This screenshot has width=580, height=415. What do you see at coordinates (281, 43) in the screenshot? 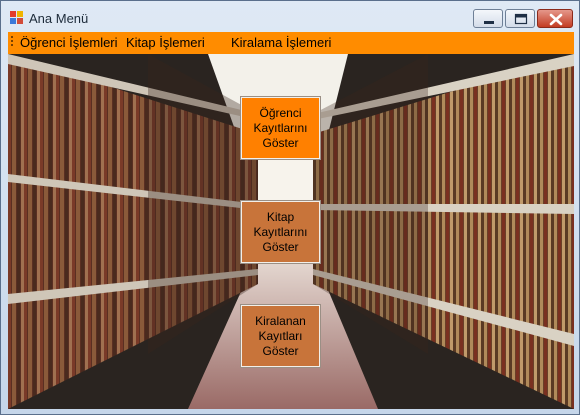
I see `menu-item-kiralama-islemeri: Kiralama İşlemeri` at bounding box center [281, 43].